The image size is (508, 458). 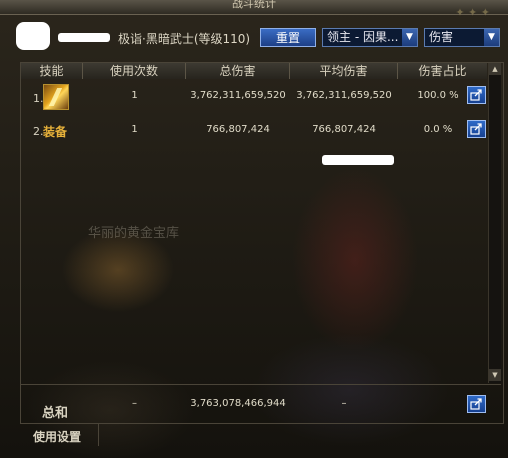 What do you see at coordinates (344, 403) in the screenshot?
I see `summary-avg-damage: –` at bounding box center [344, 403].